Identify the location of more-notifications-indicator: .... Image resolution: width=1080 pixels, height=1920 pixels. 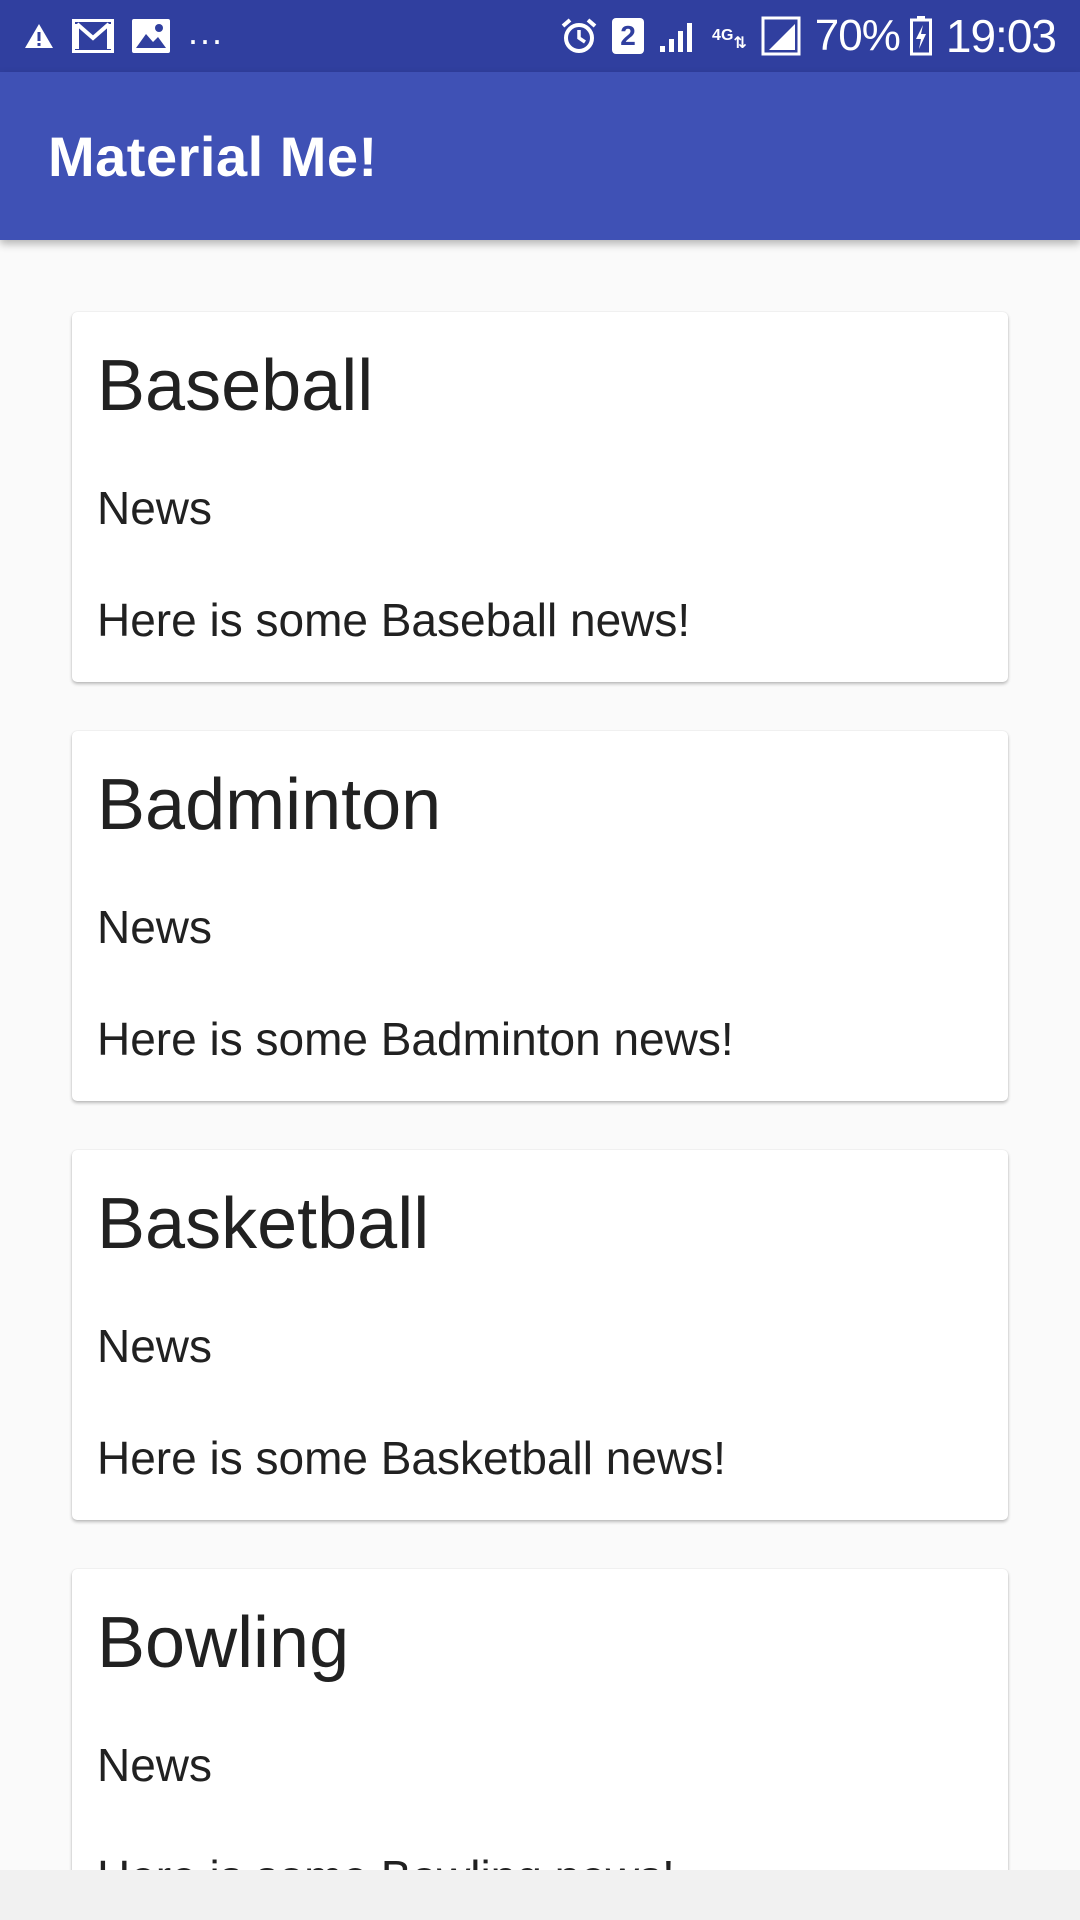
(206, 31).